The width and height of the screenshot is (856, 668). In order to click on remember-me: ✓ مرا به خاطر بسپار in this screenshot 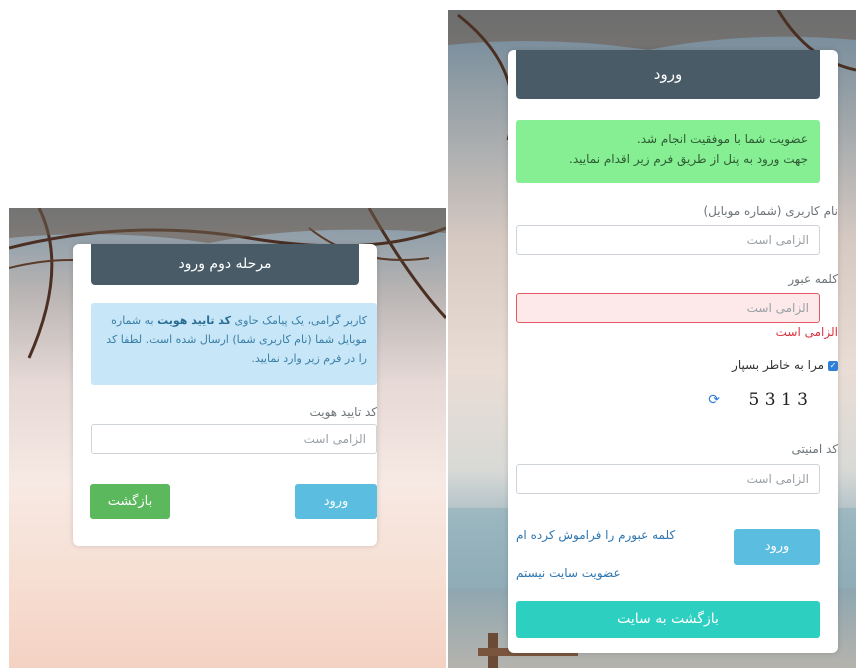, I will do `click(785, 365)`.